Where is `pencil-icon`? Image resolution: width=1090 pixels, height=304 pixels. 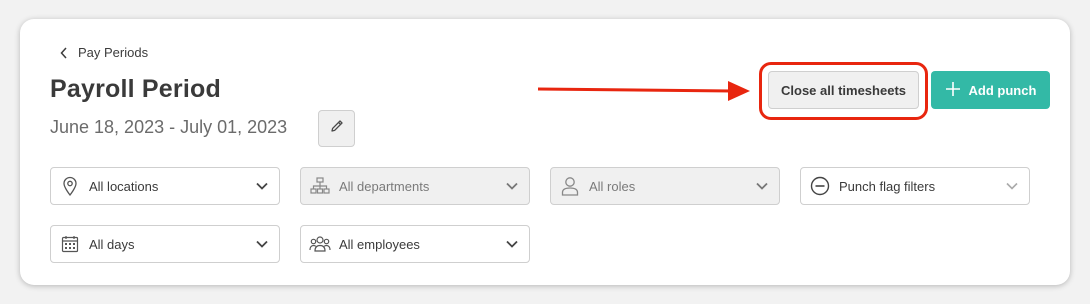
pencil-icon is located at coordinates (337, 128).